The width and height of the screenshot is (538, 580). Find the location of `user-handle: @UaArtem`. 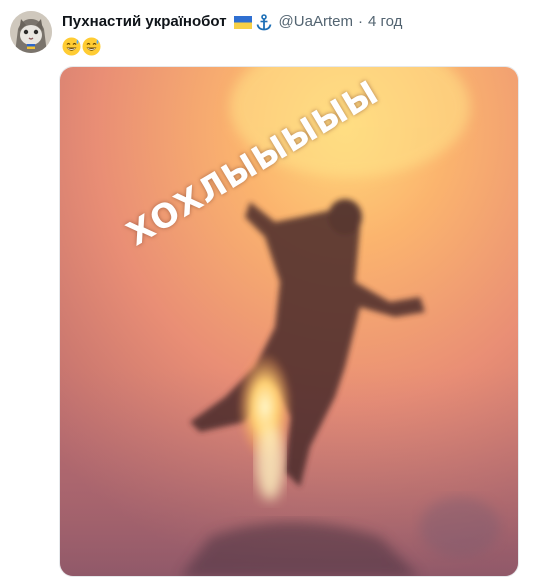

user-handle: @UaArtem is located at coordinates (316, 22).